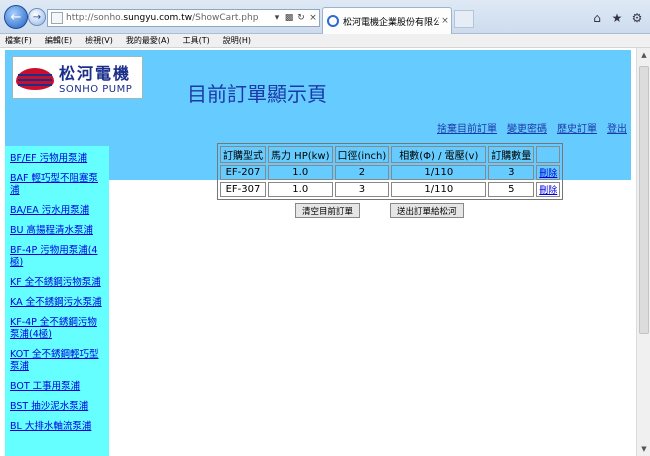 Image resolution: width=650 pixels, height=456 pixels. What do you see at coordinates (243, 172) in the screenshot?
I see `cell-model: EF-207` at bounding box center [243, 172].